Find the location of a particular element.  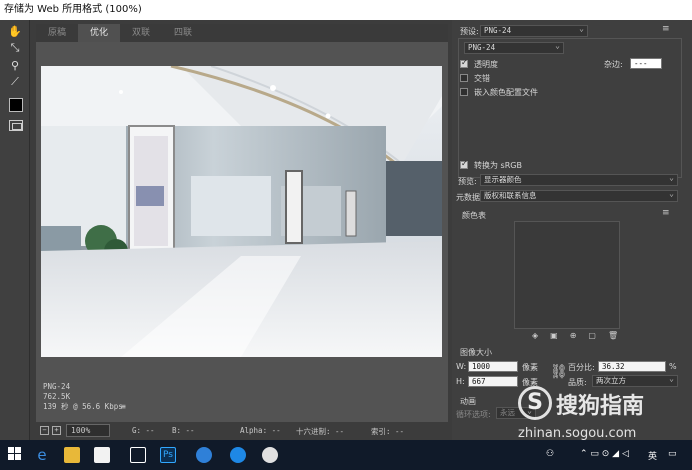

width-input: 1000 is located at coordinates (493, 366).